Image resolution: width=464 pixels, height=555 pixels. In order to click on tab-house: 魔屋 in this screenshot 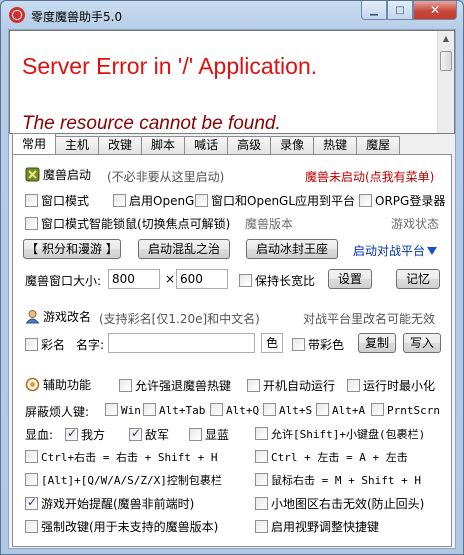, I will do `click(378, 145)`.